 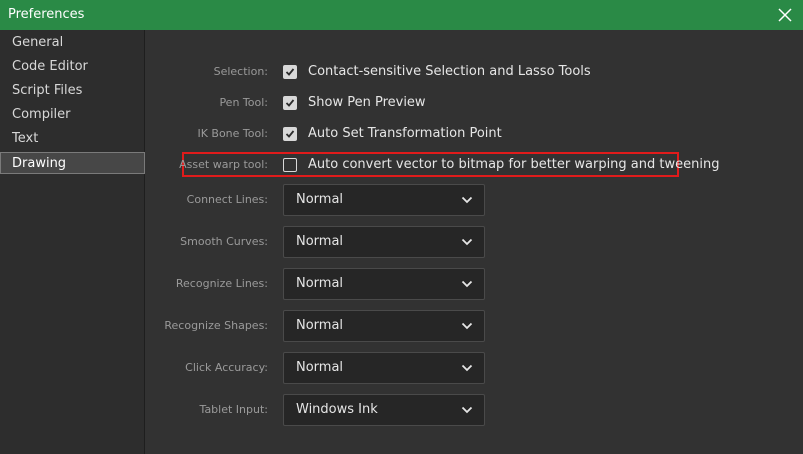 I want to click on connect-lines-label: Connect Lines:, so click(x=227, y=199).